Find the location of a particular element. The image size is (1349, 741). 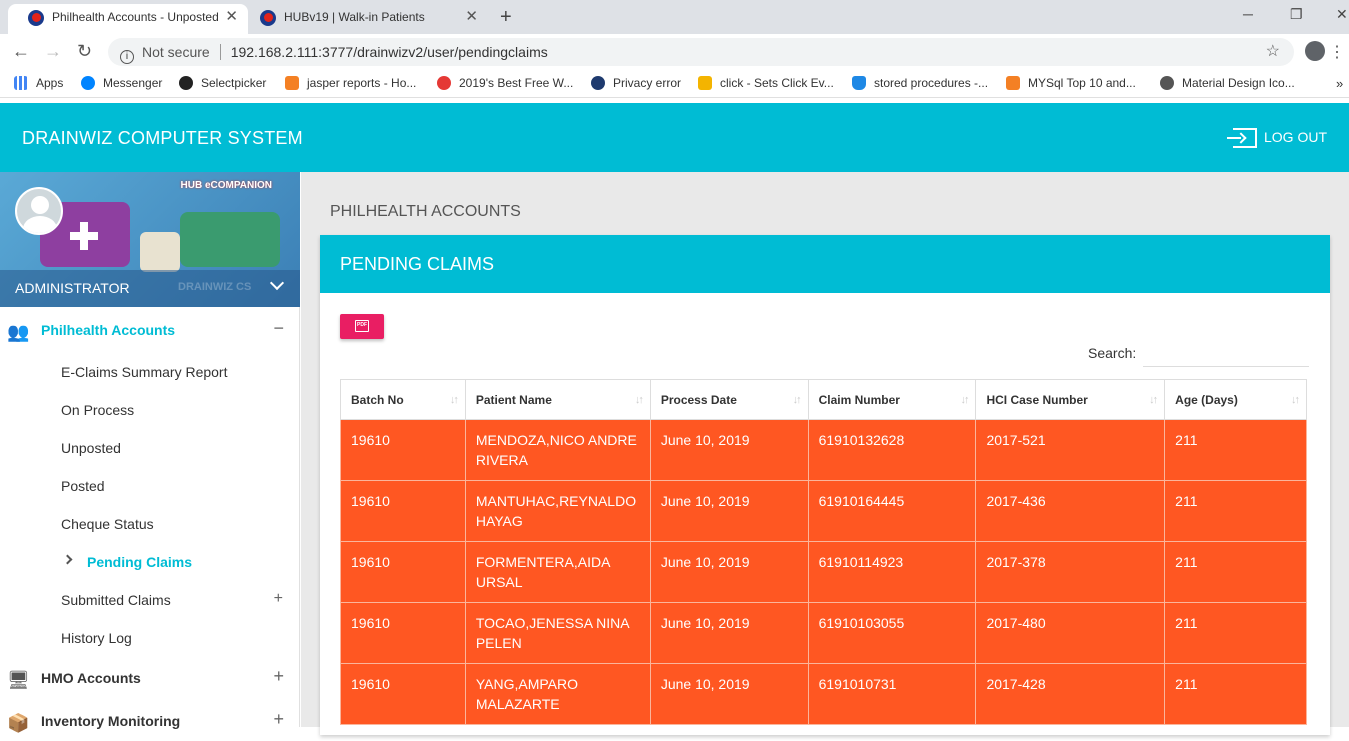

bookmark-star-icon: ☆ is located at coordinates (1273, 52).